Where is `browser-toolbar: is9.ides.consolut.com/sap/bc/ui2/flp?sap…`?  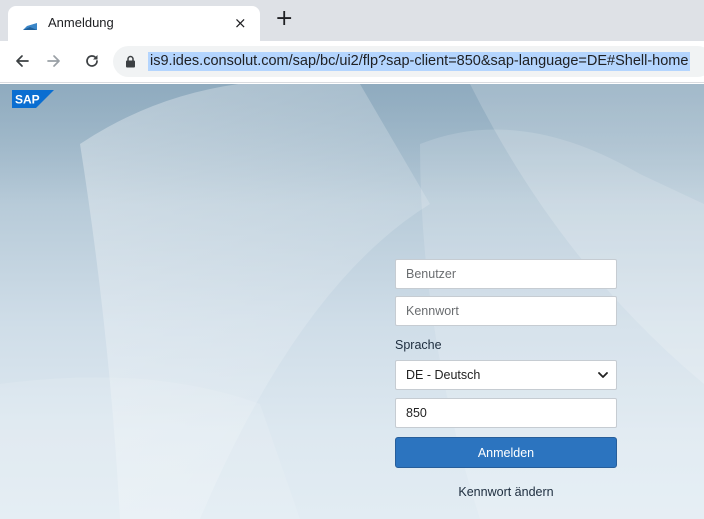 browser-toolbar: is9.ides.consolut.com/sap/bc/ui2/flp?sap… is located at coordinates (352, 62).